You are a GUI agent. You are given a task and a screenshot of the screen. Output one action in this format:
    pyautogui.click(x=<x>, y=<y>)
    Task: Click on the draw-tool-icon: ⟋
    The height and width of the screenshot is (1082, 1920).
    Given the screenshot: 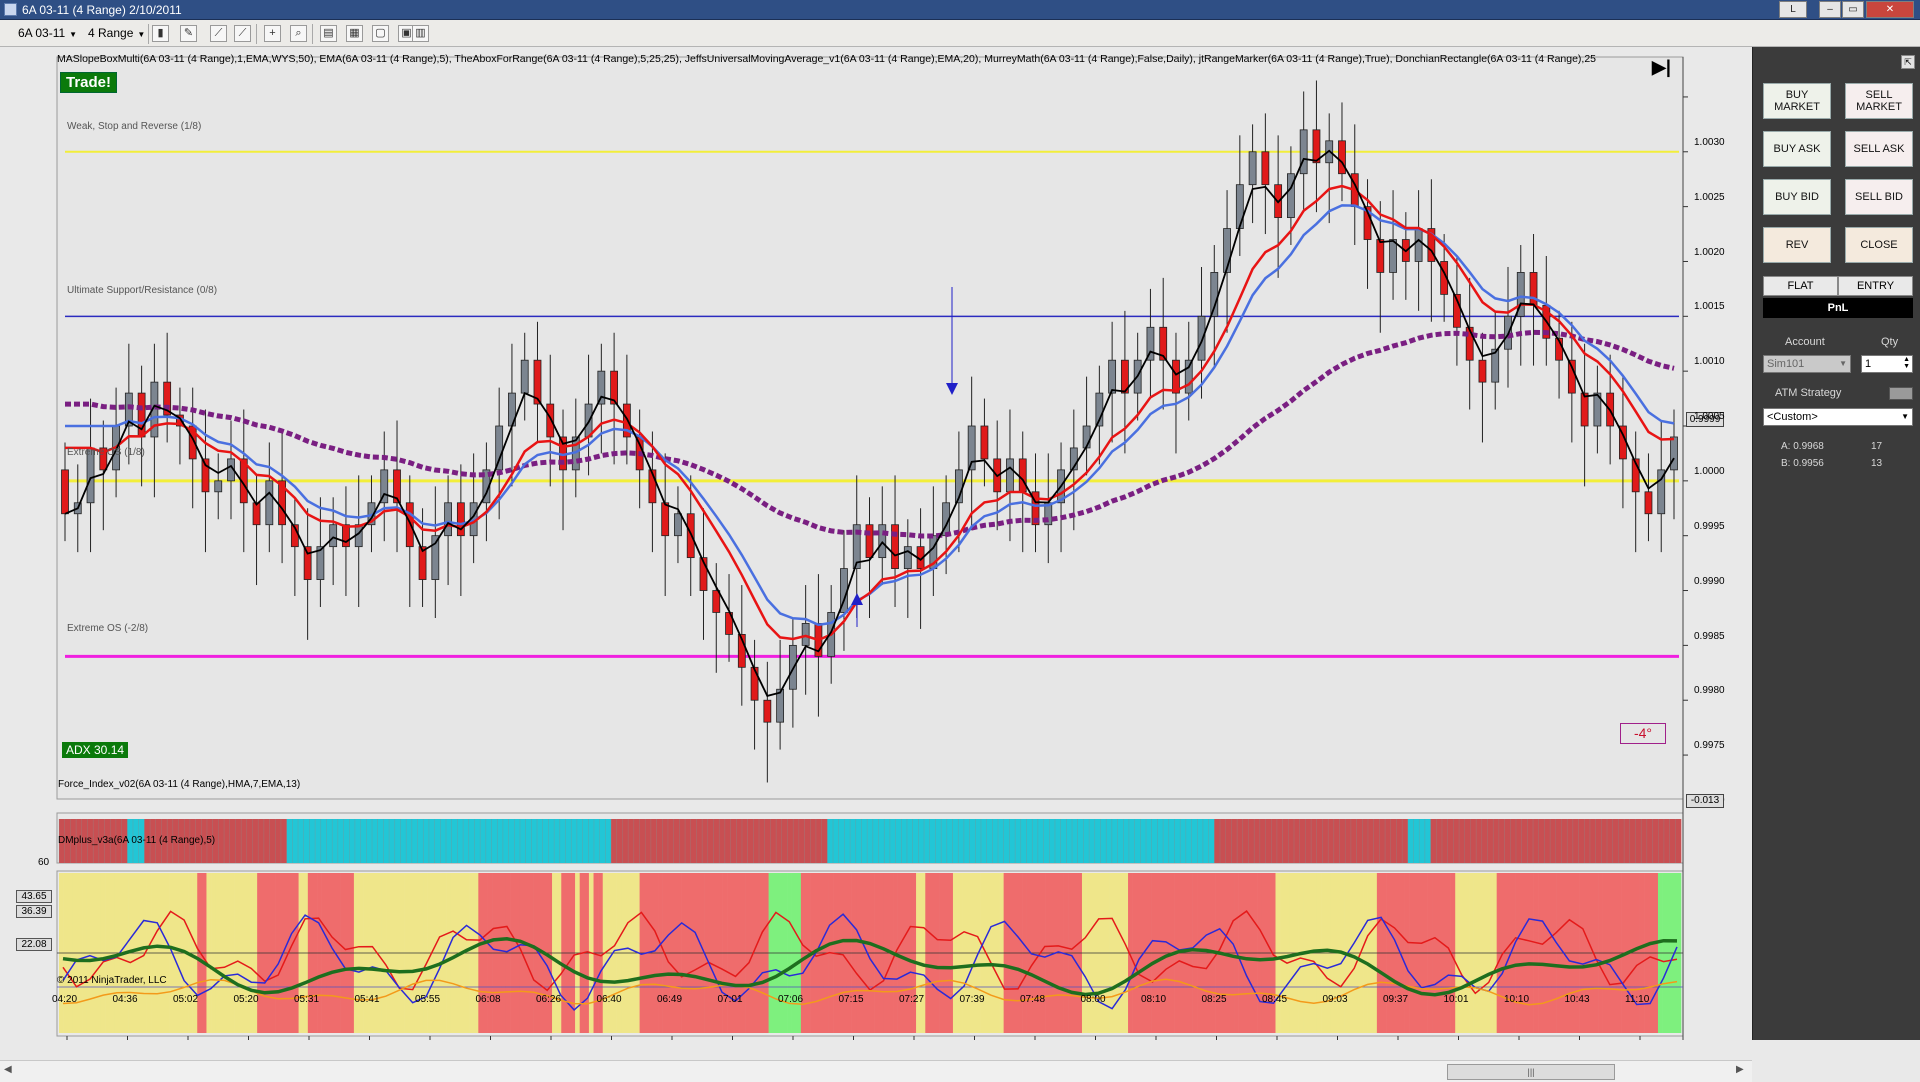 What is the action you would take?
    pyautogui.click(x=218, y=33)
    